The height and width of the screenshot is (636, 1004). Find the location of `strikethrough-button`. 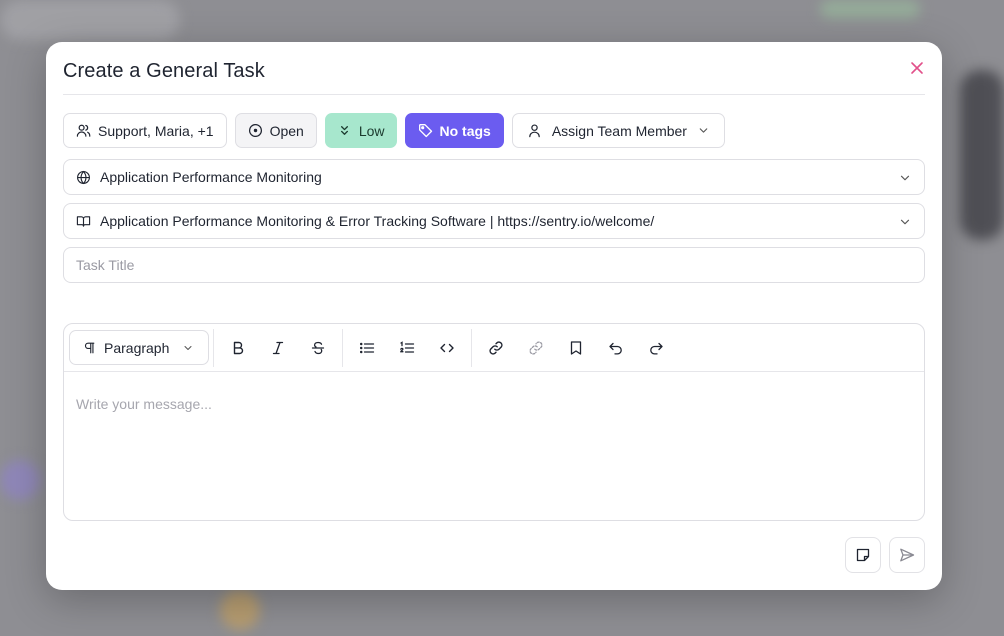

strikethrough-button is located at coordinates (318, 348).